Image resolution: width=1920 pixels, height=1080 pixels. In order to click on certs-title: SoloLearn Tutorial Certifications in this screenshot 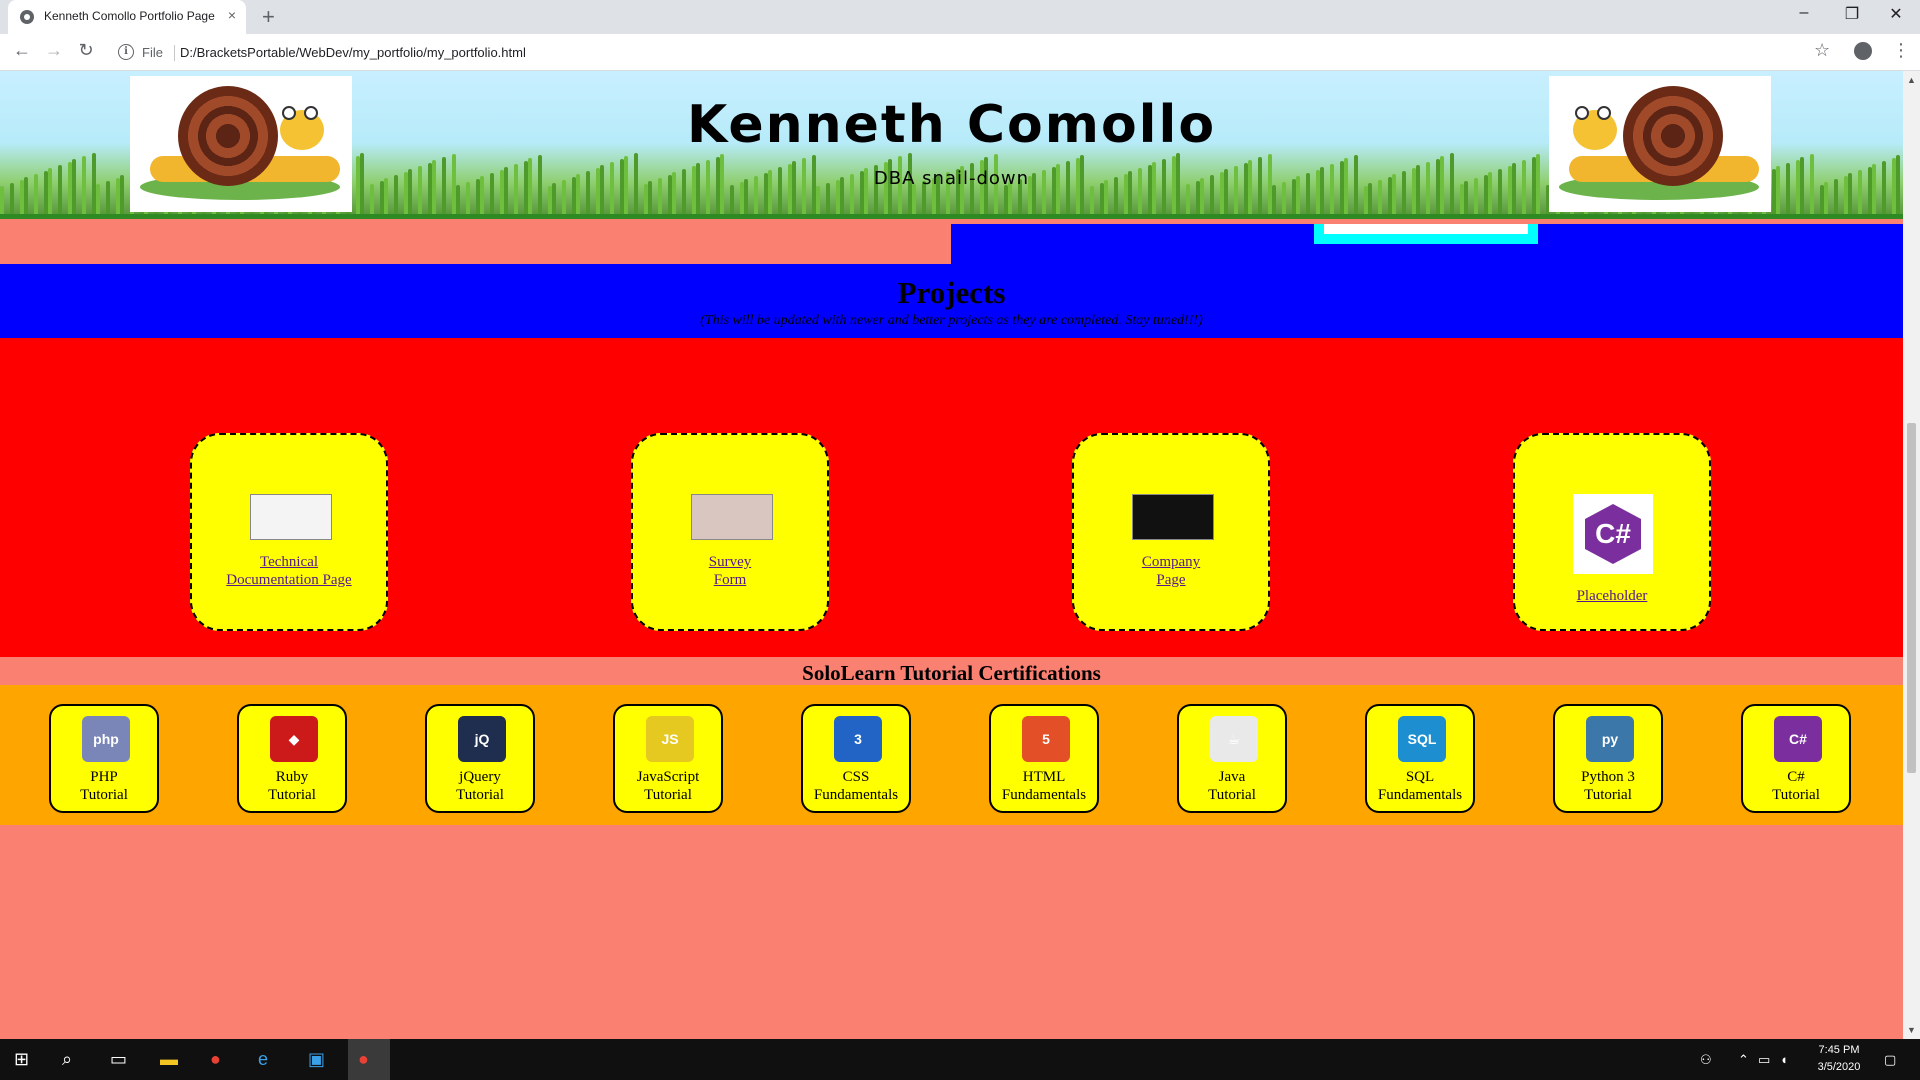, I will do `click(951, 673)`.